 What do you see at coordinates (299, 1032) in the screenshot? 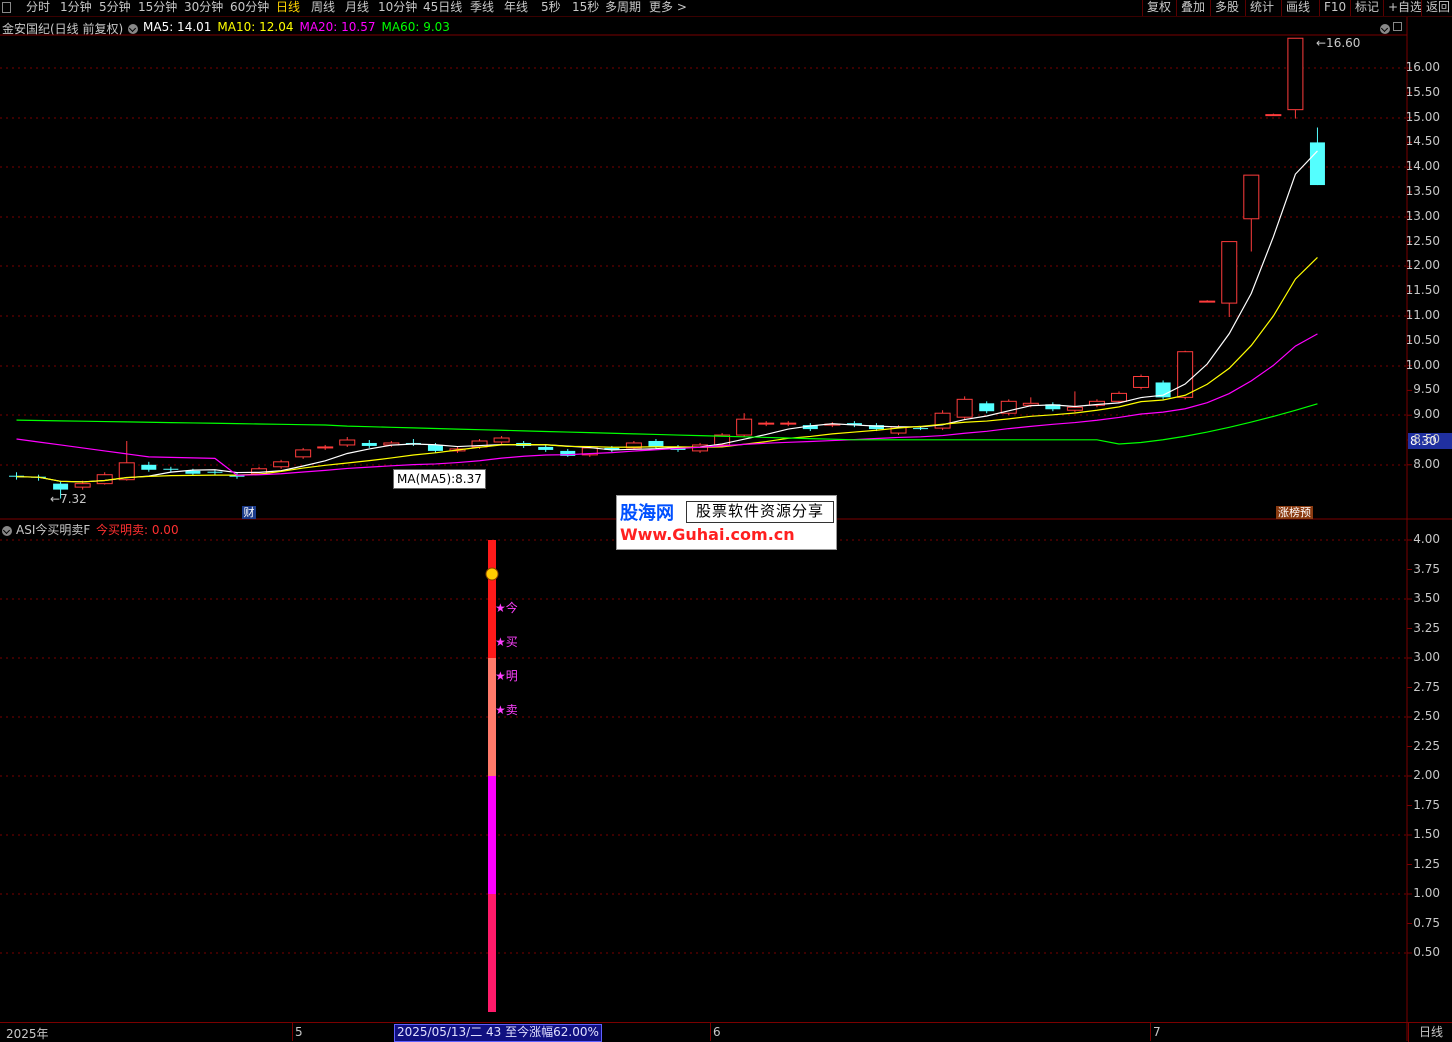
I see `time-label-may: 5` at bounding box center [299, 1032].